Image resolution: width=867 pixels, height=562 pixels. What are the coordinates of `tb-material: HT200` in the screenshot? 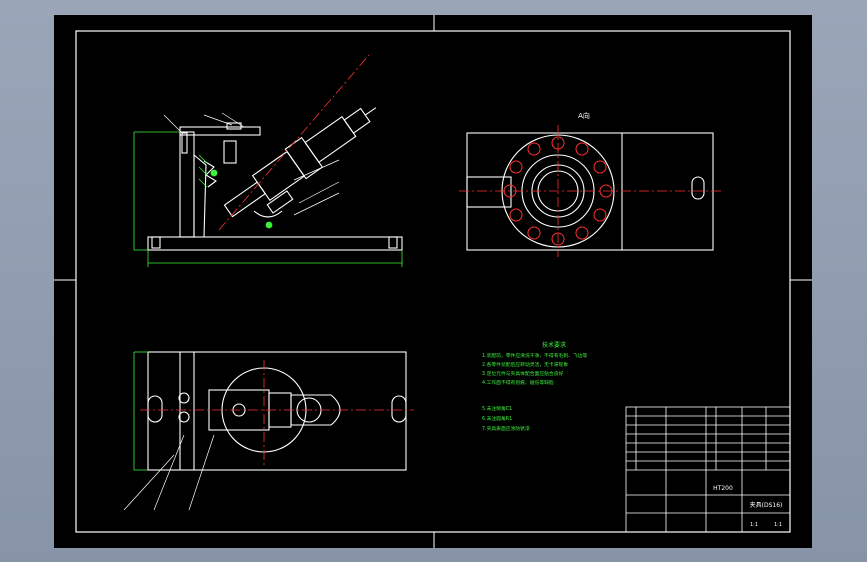 It's located at (723, 488).